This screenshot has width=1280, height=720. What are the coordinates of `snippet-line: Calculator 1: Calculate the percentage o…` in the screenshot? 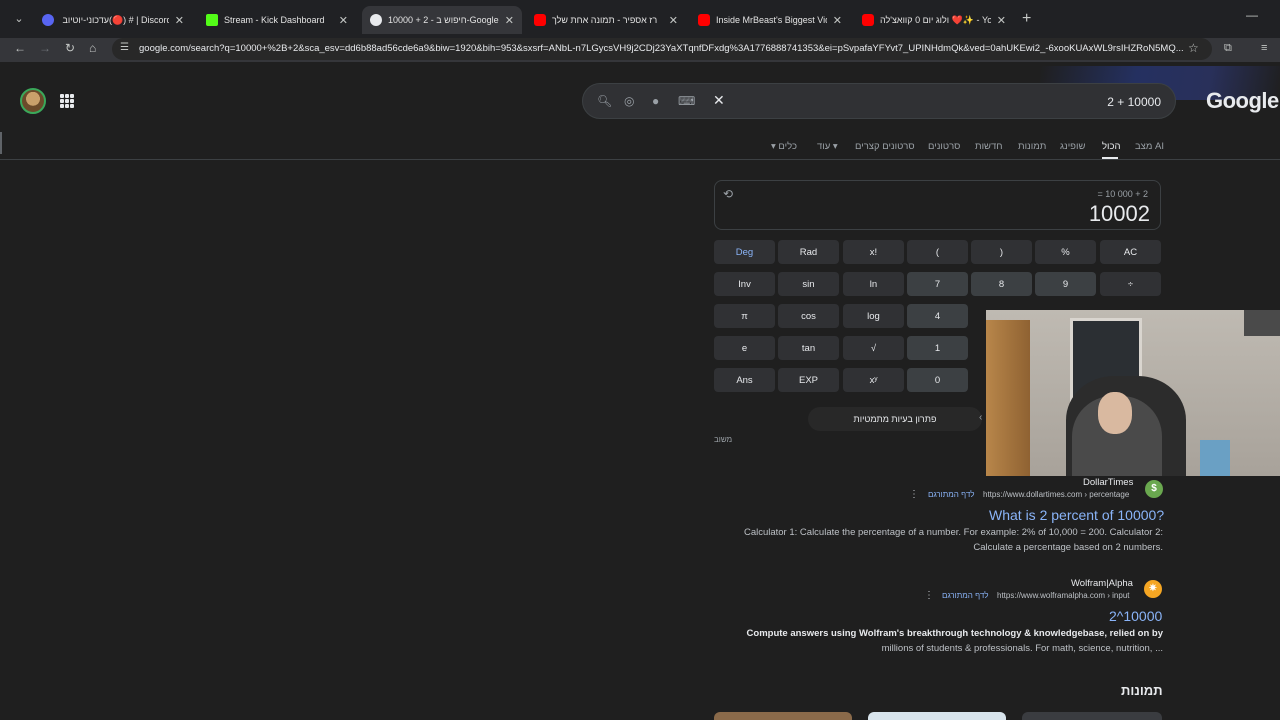 It's located at (953, 532).